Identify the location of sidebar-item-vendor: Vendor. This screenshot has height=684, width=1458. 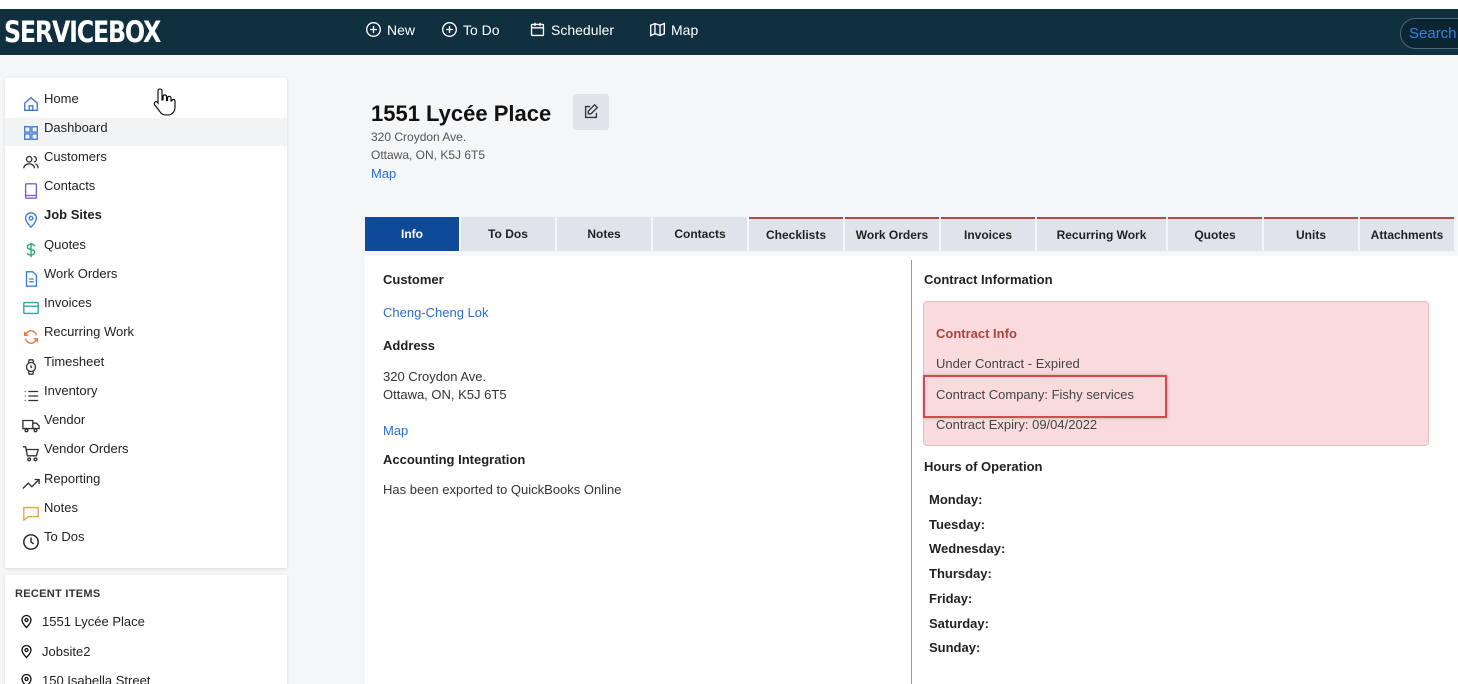
(146, 424).